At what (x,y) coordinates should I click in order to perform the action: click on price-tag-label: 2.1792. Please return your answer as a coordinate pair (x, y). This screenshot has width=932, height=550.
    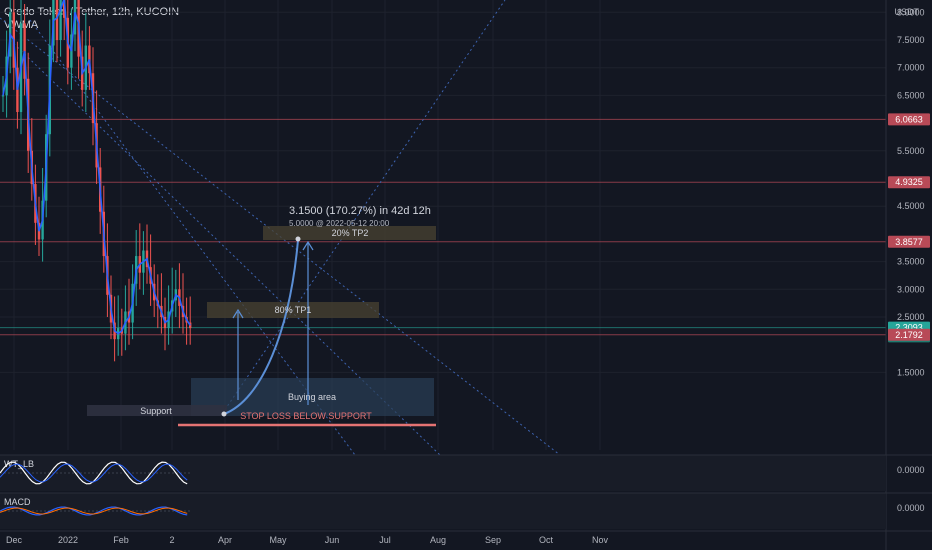
    Looking at the image, I should click on (909, 335).